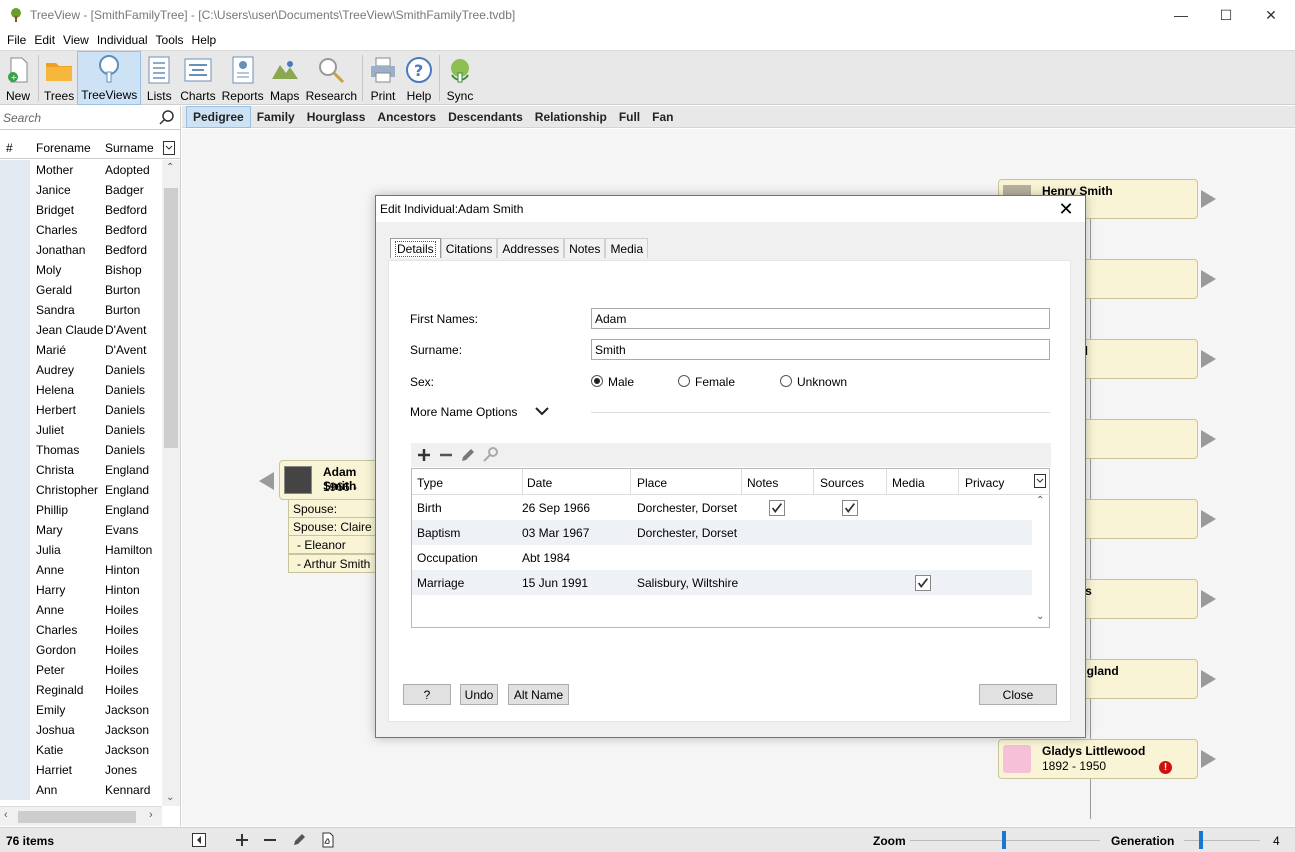  I want to click on dialog-help-button: ?, so click(427, 694).